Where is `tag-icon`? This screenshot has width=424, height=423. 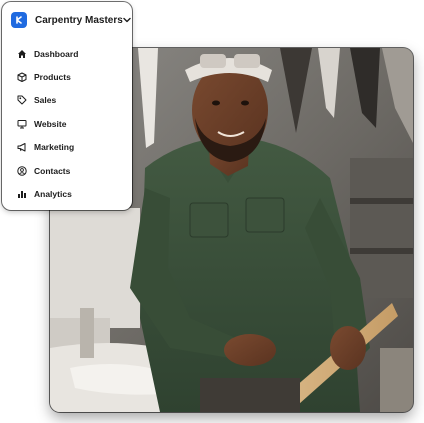
tag-icon is located at coordinates (21, 100).